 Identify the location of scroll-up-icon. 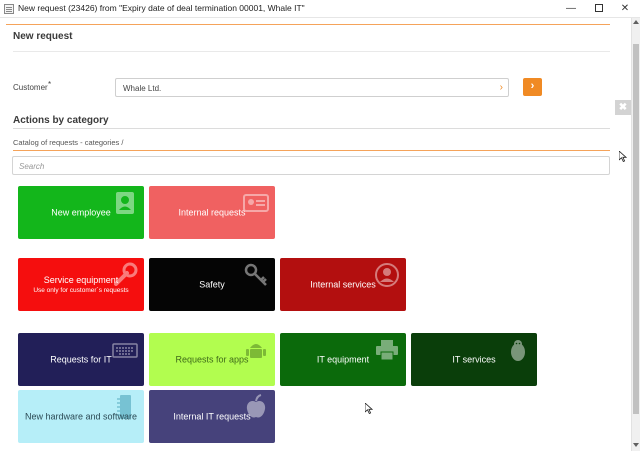
(636, 22).